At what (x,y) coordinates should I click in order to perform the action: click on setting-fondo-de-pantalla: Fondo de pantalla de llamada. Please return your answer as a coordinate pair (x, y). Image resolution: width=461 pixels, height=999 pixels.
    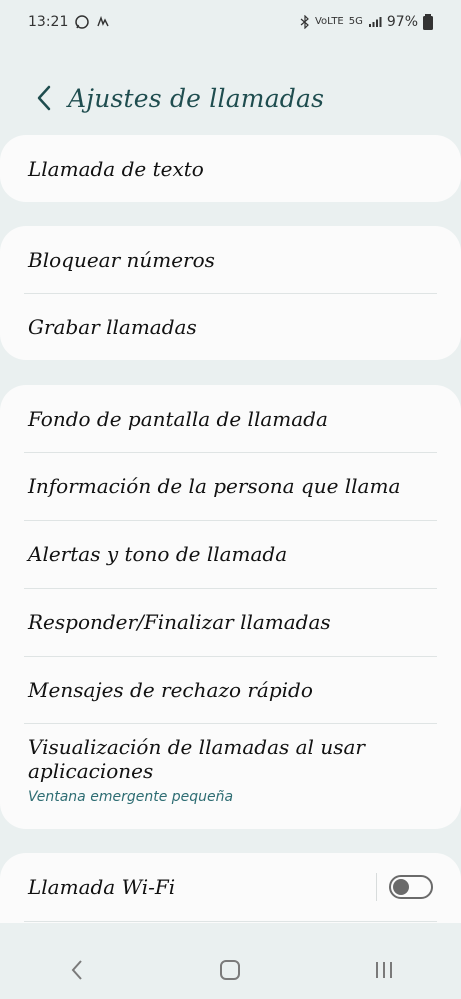
    Looking at the image, I should click on (232, 418).